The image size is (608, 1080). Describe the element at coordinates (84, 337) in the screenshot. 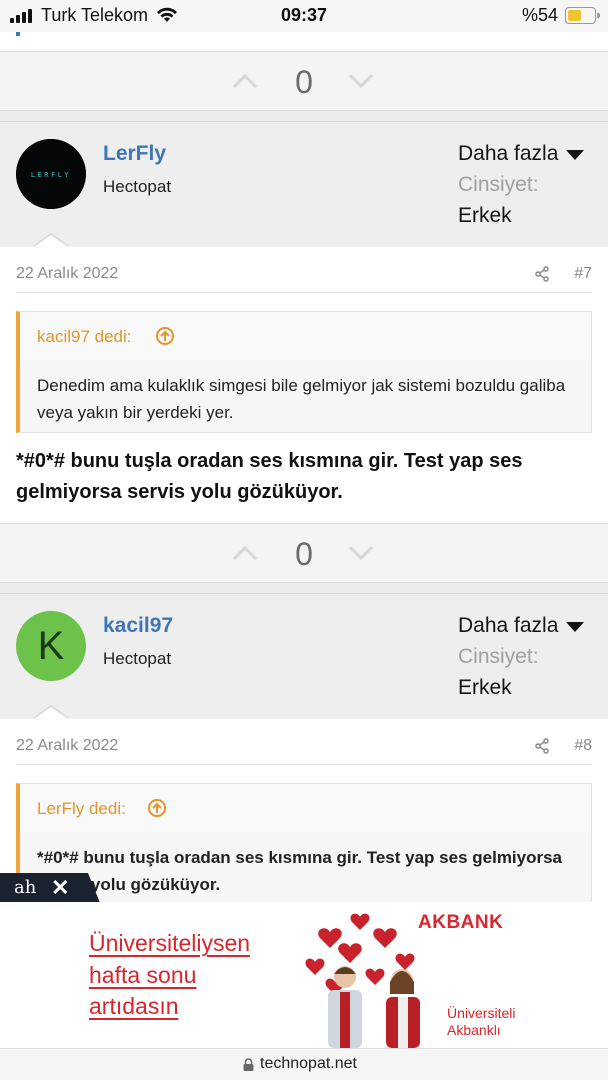

I see `quote-author-link: kacil97 dedi:` at that location.